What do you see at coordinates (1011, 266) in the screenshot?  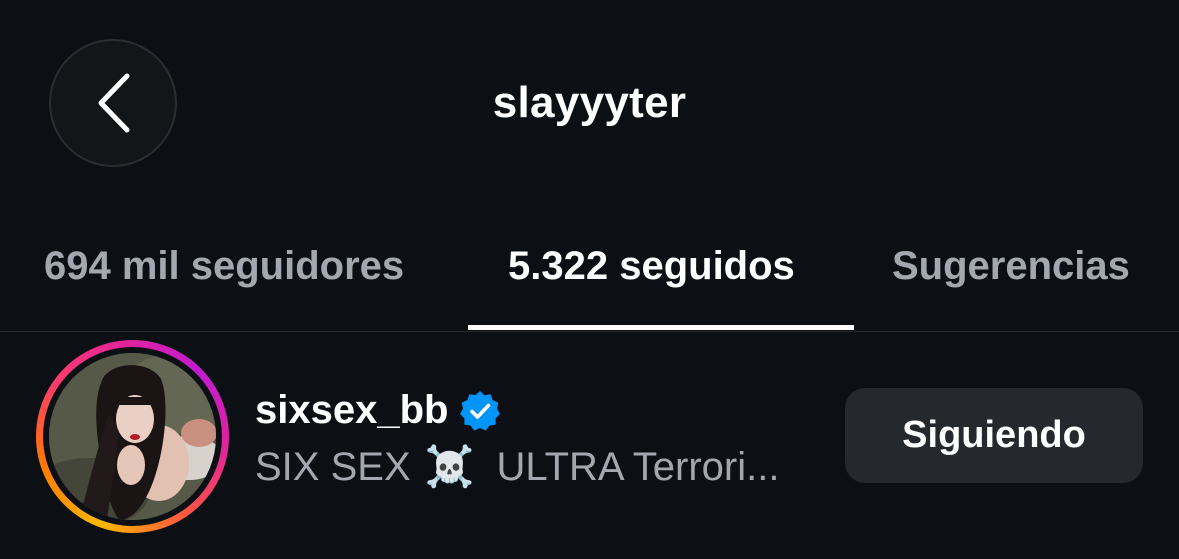 I see `tab-suggestions: Sugerencias` at bounding box center [1011, 266].